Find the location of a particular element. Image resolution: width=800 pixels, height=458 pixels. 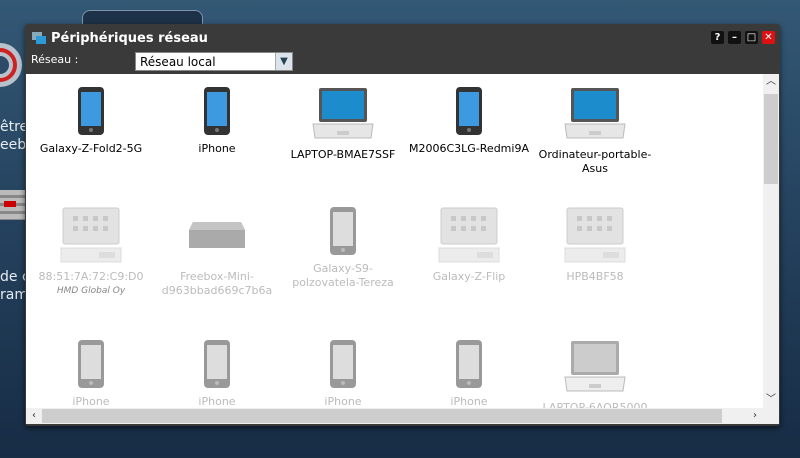

gear-icon is located at coordinates (11, 65).